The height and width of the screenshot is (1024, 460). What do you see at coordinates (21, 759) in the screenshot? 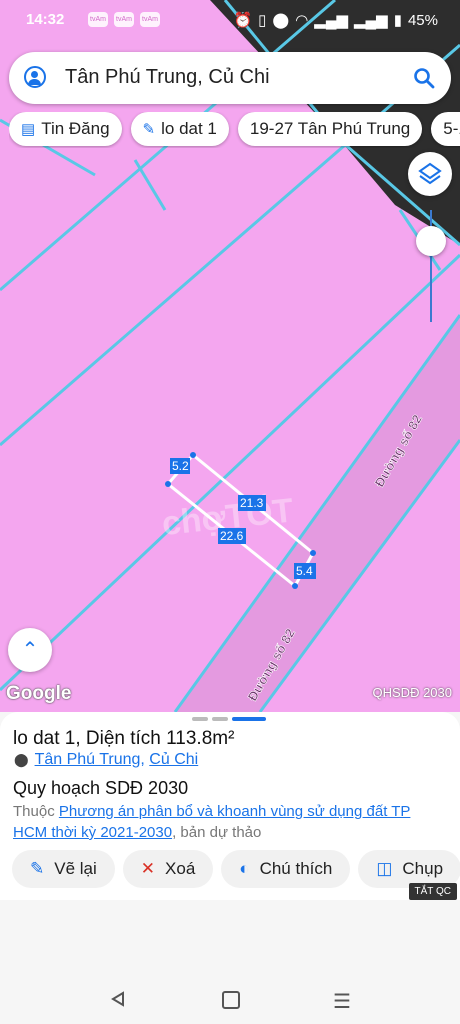
I see `pin-icon: ⬤` at bounding box center [21, 759].